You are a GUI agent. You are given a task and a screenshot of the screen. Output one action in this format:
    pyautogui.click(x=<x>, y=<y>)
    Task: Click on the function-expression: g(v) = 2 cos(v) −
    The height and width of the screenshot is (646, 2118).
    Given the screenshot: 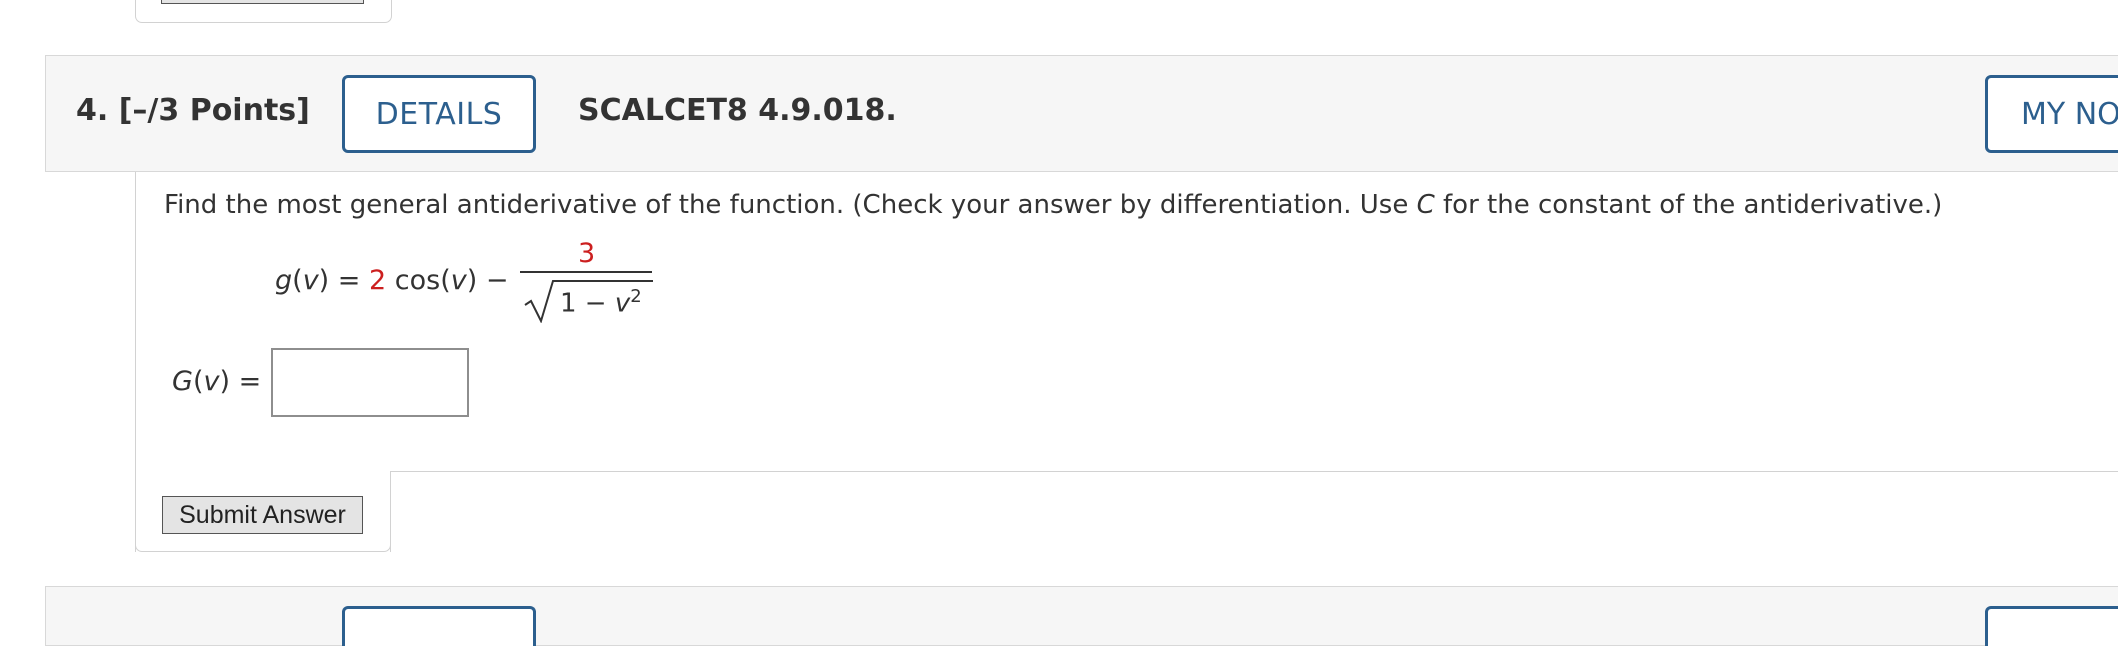 What is the action you would take?
    pyautogui.click(x=392, y=280)
    